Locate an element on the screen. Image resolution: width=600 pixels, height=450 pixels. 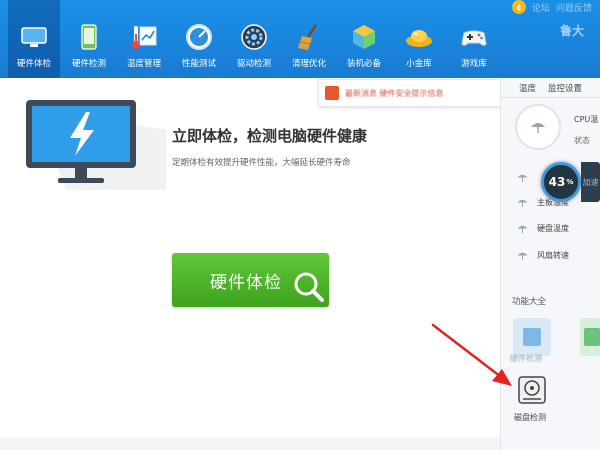
tab-hardware-checkup: 硬件体检 is located at coordinates (34, 39).